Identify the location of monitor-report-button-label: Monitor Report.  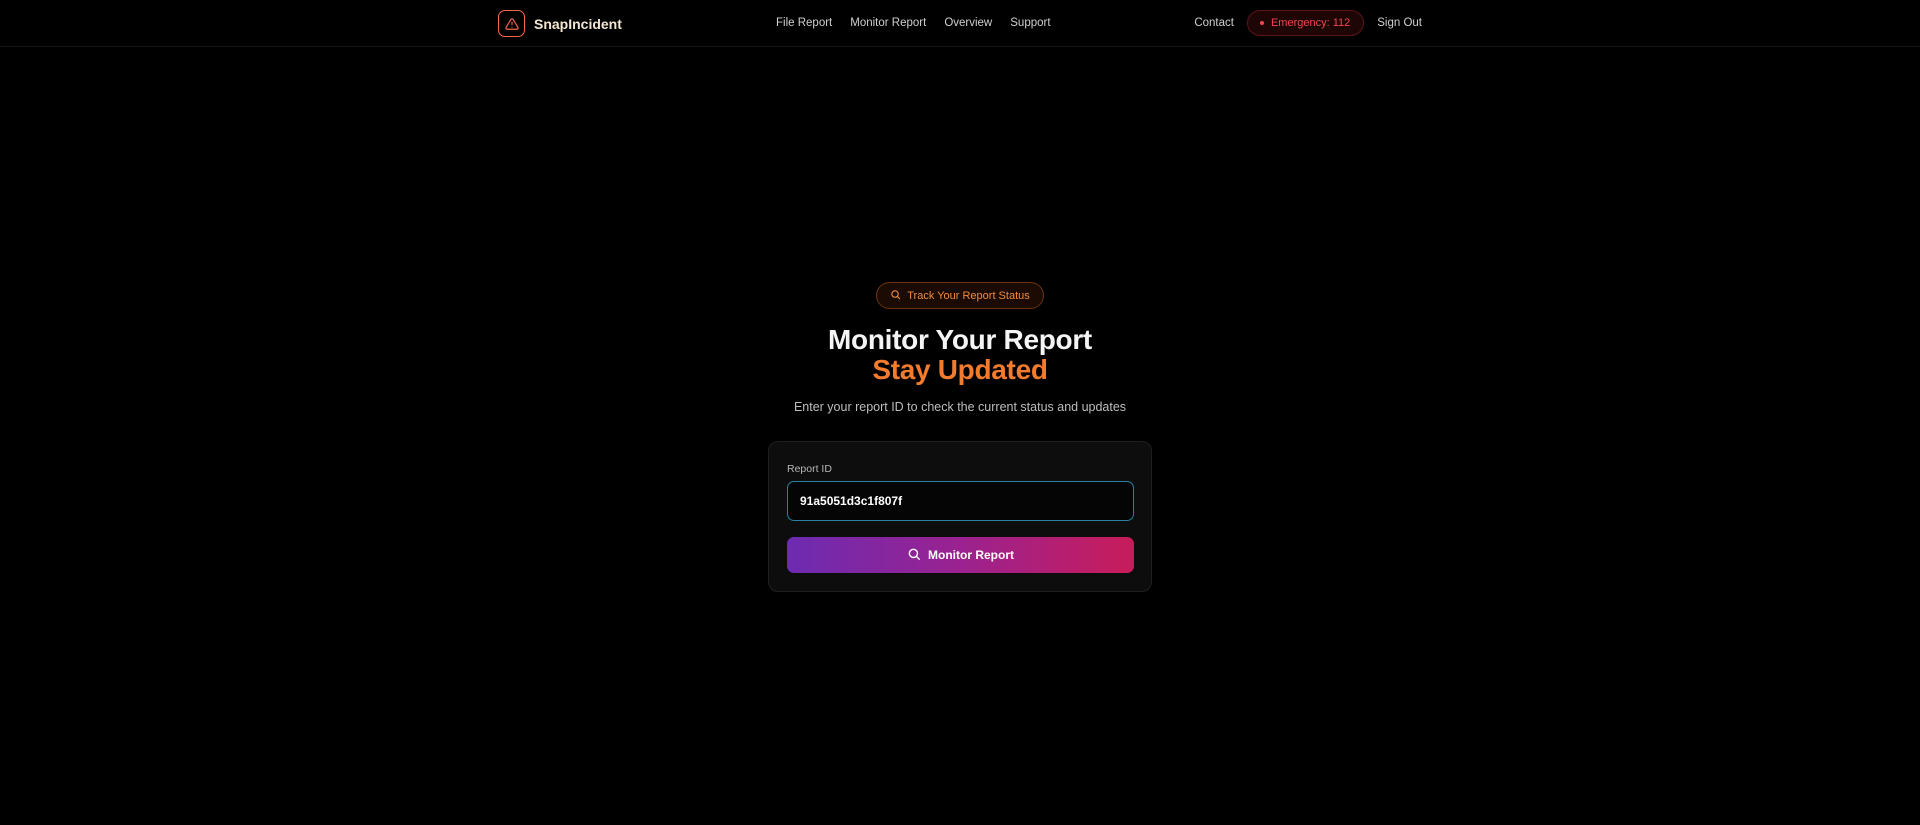
(971, 555).